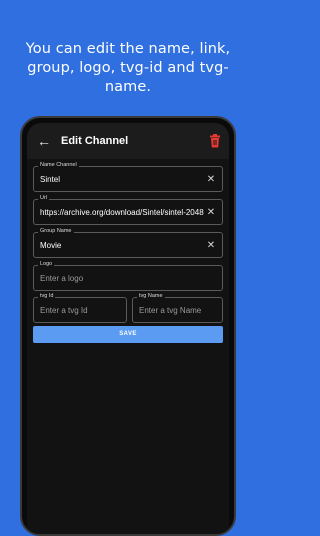 The height and width of the screenshot is (536, 320). Describe the element at coordinates (44, 141) in the screenshot. I see `arrow-left-icon: ←` at that location.